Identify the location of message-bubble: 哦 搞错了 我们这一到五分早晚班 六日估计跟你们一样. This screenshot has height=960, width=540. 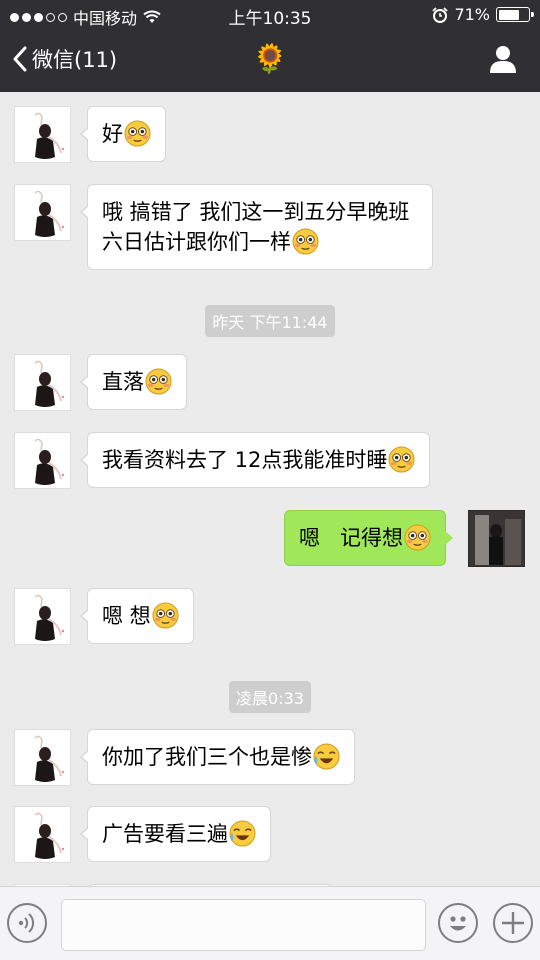
(256, 227).